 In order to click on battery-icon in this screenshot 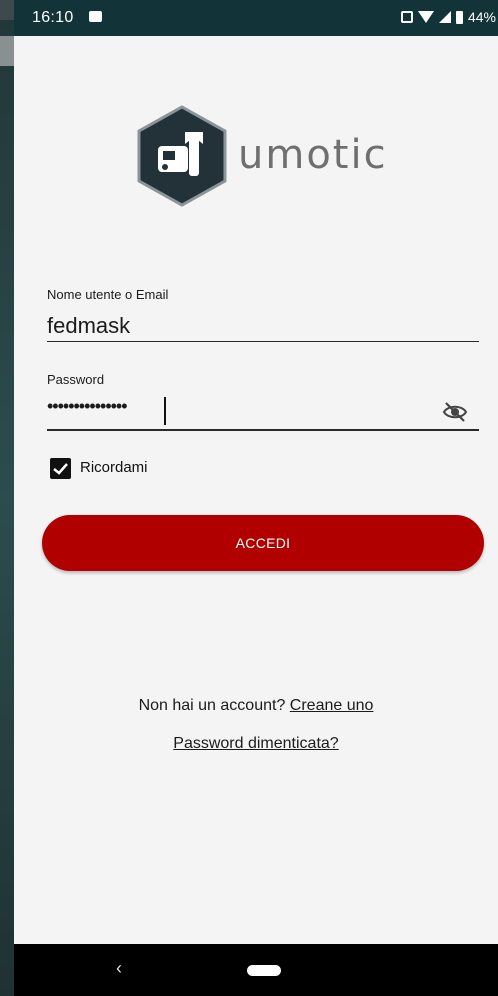, I will do `click(459, 17)`.